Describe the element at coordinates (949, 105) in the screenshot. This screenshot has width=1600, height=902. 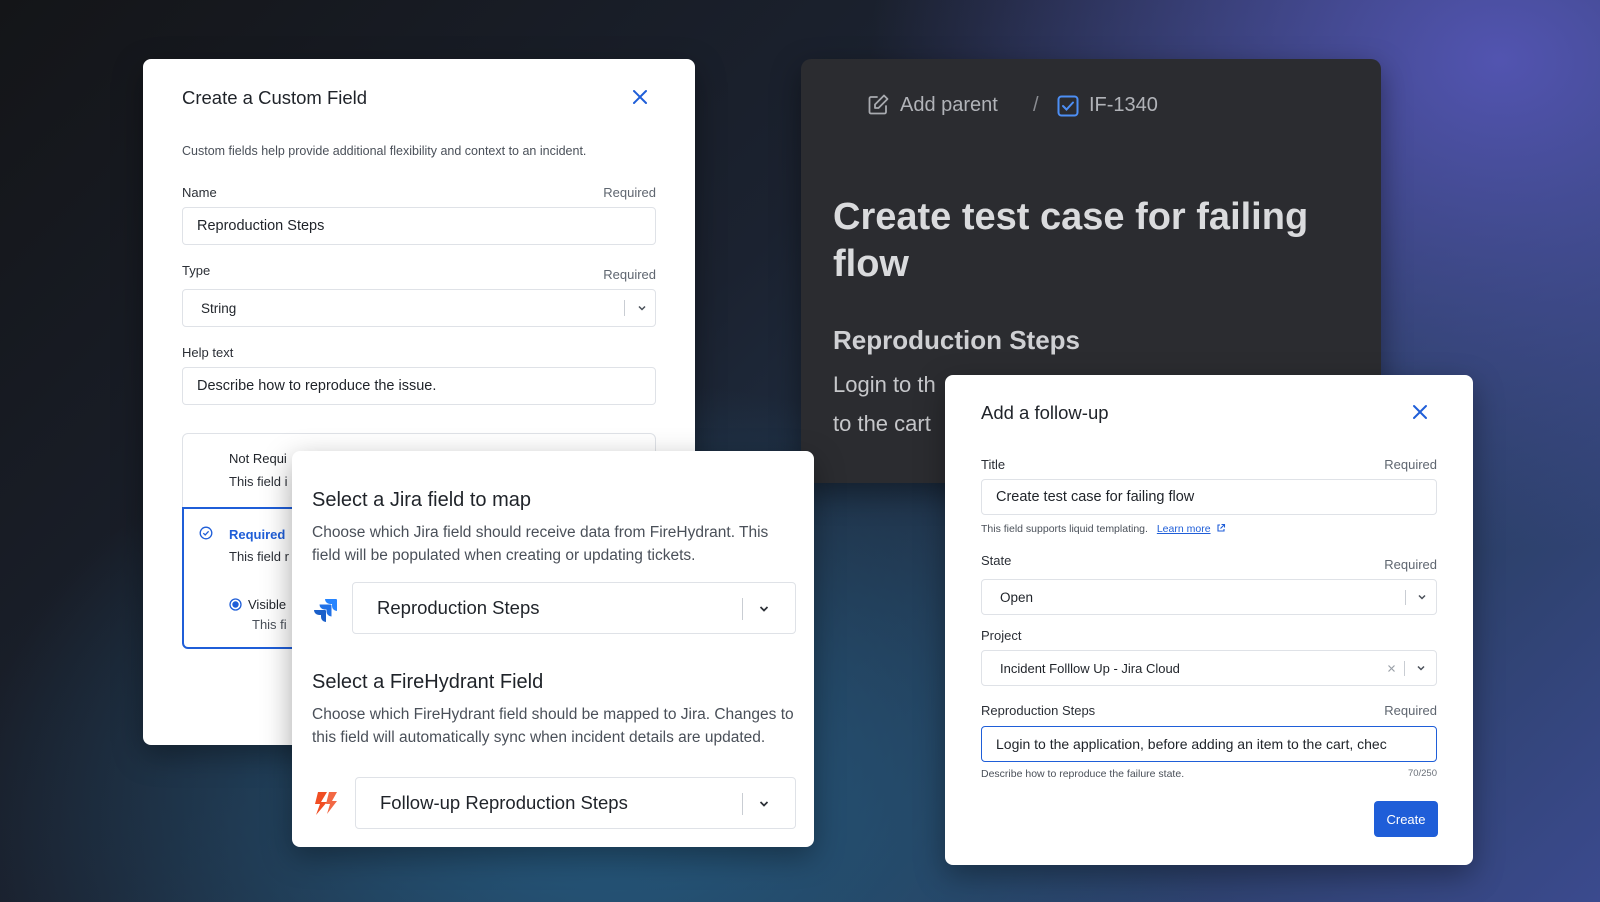
I see `add-parent-link: Add parent` at that location.